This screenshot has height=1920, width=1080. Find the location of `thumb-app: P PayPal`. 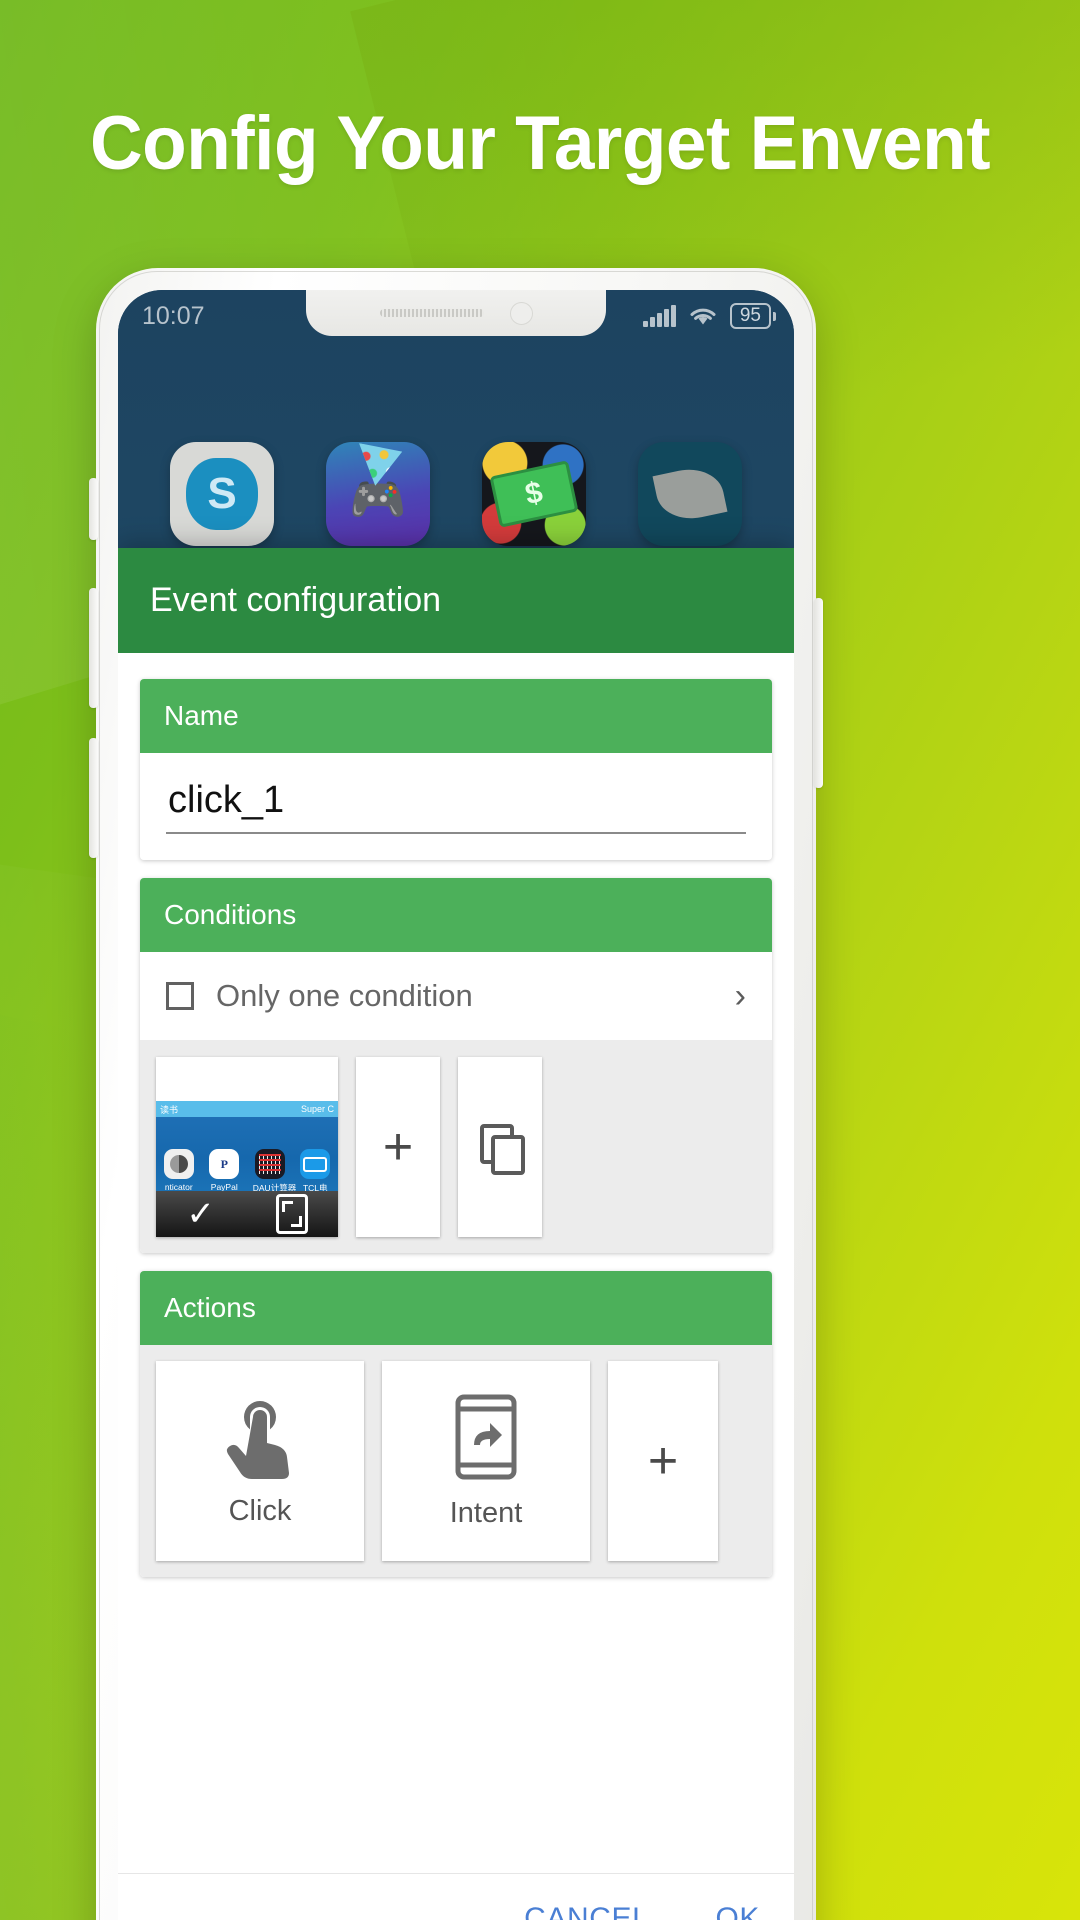

thumb-app: P PayPal is located at coordinates (224, 1170).